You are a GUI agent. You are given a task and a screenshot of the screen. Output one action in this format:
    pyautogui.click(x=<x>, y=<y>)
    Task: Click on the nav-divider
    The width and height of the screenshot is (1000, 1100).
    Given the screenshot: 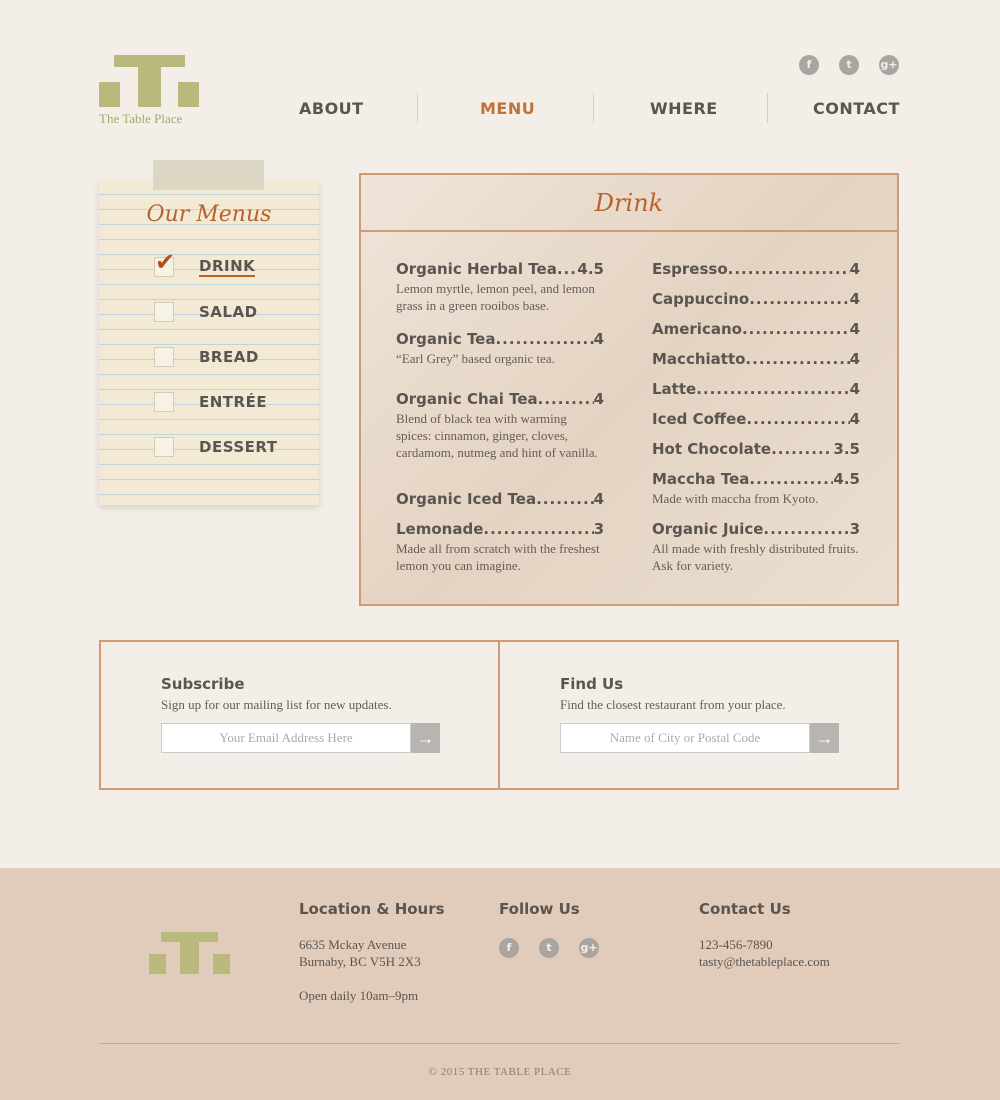 What is the action you would take?
    pyautogui.click(x=417, y=108)
    